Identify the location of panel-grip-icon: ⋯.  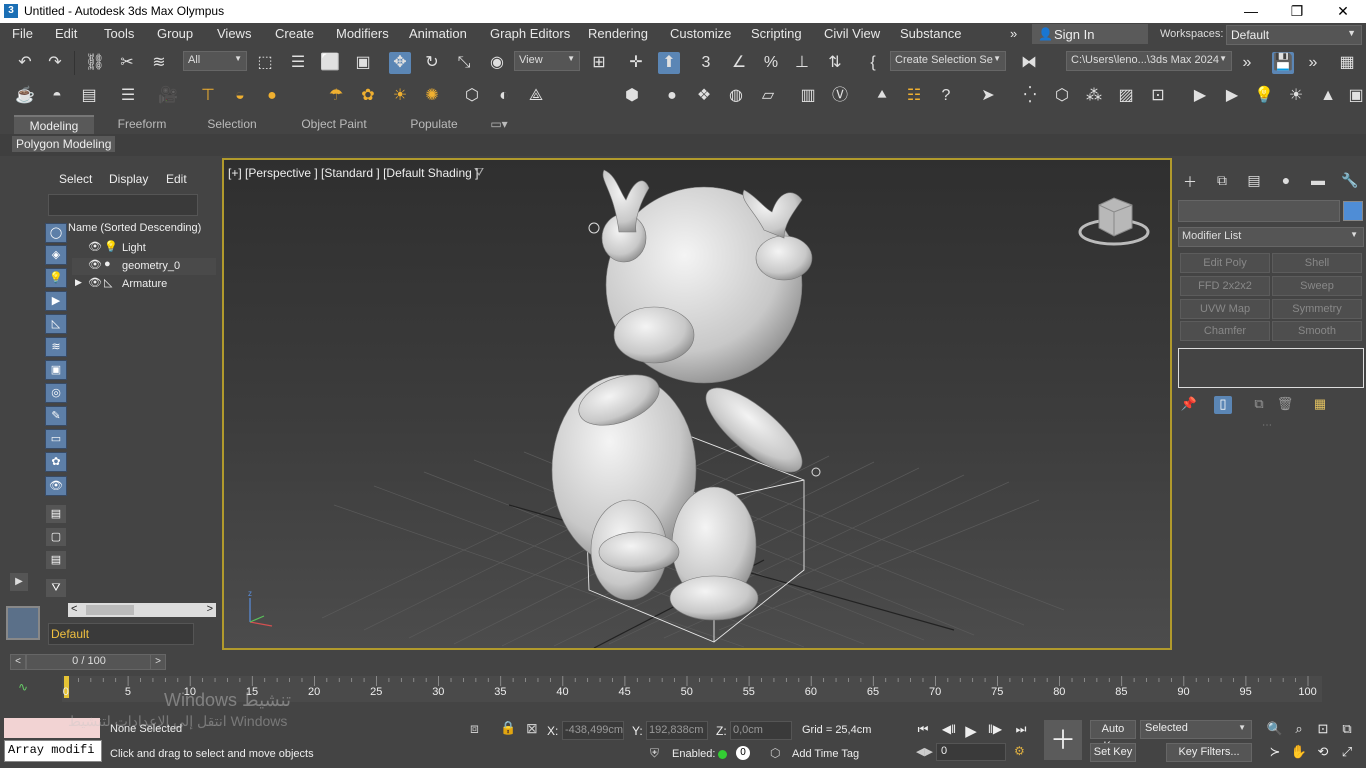
(1267, 425).